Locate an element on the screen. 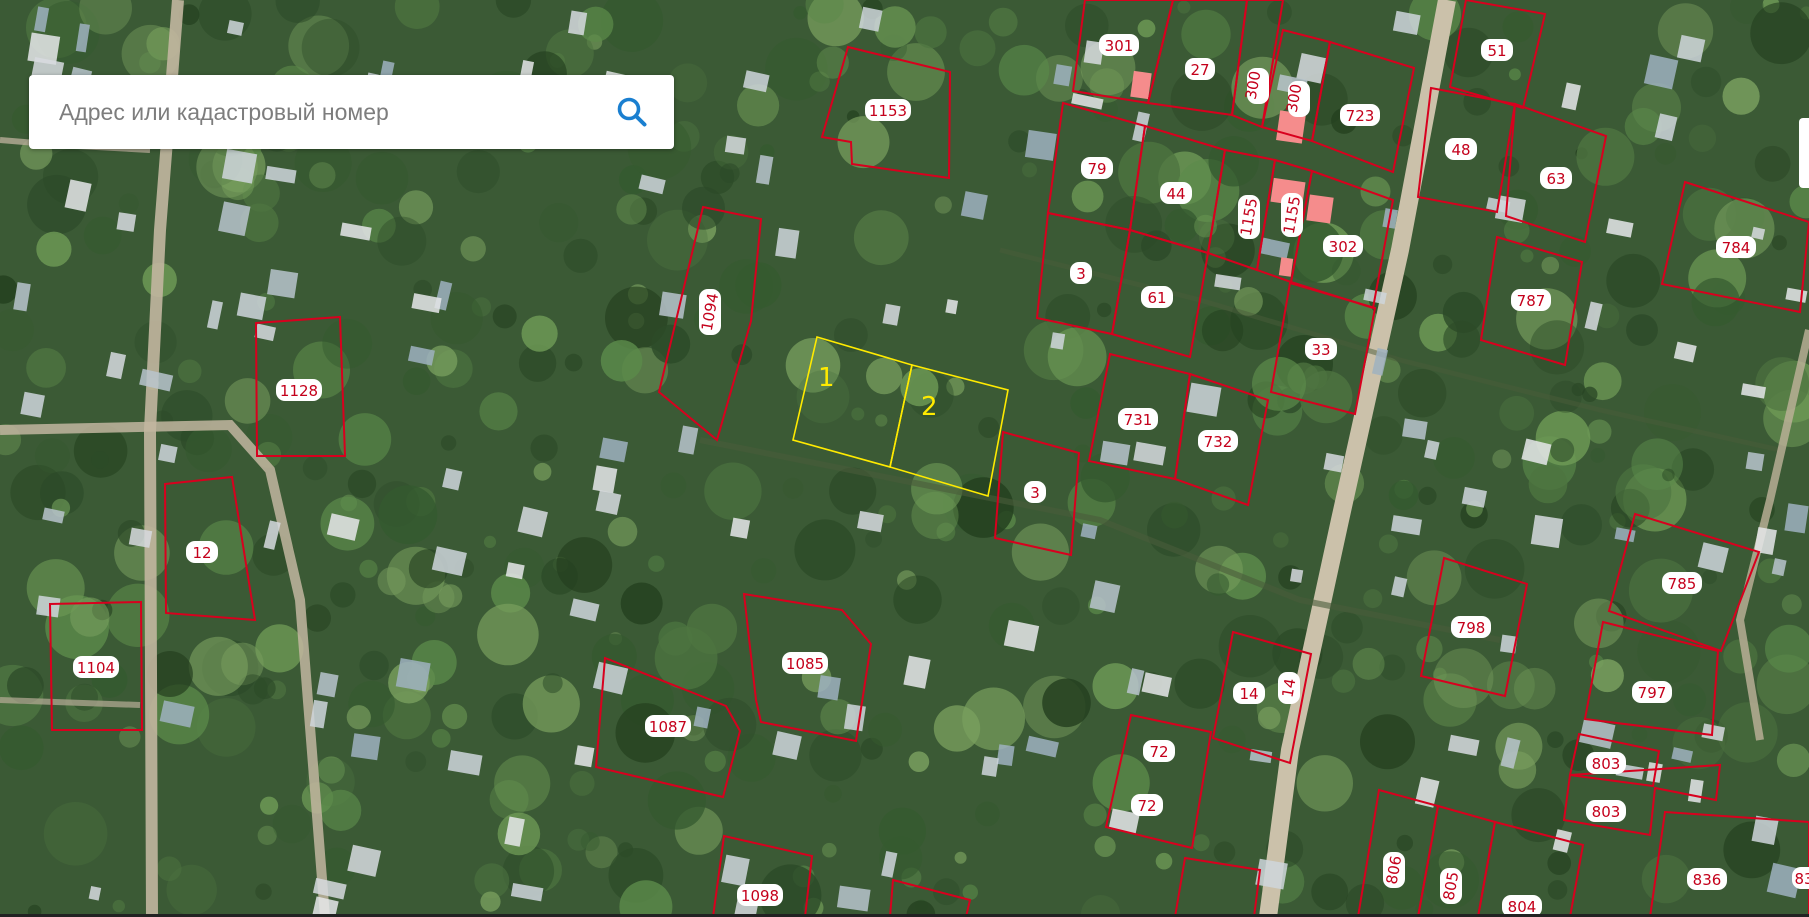 The width and height of the screenshot is (1809, 917). label-83: 83 is located at coordinates (1800, 878).